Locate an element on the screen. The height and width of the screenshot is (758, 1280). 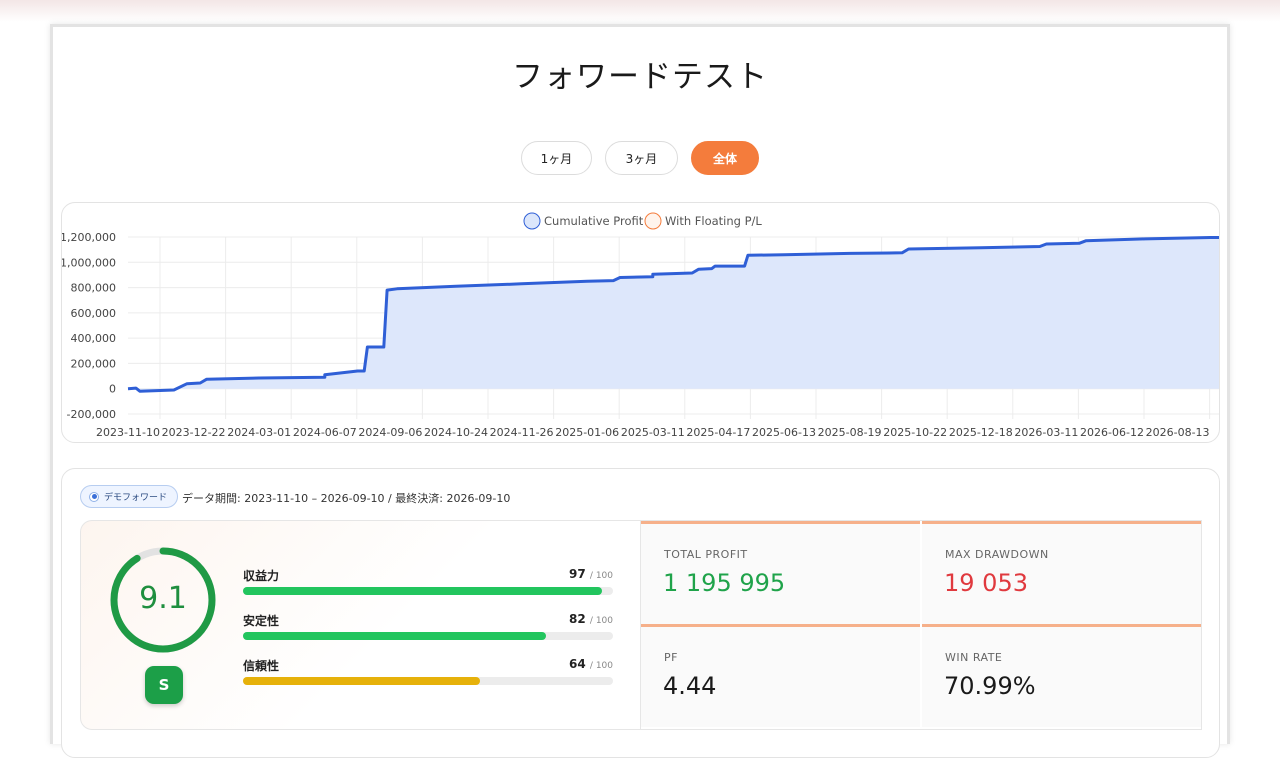
grade-badge: S is located at coordinates (164, 685).